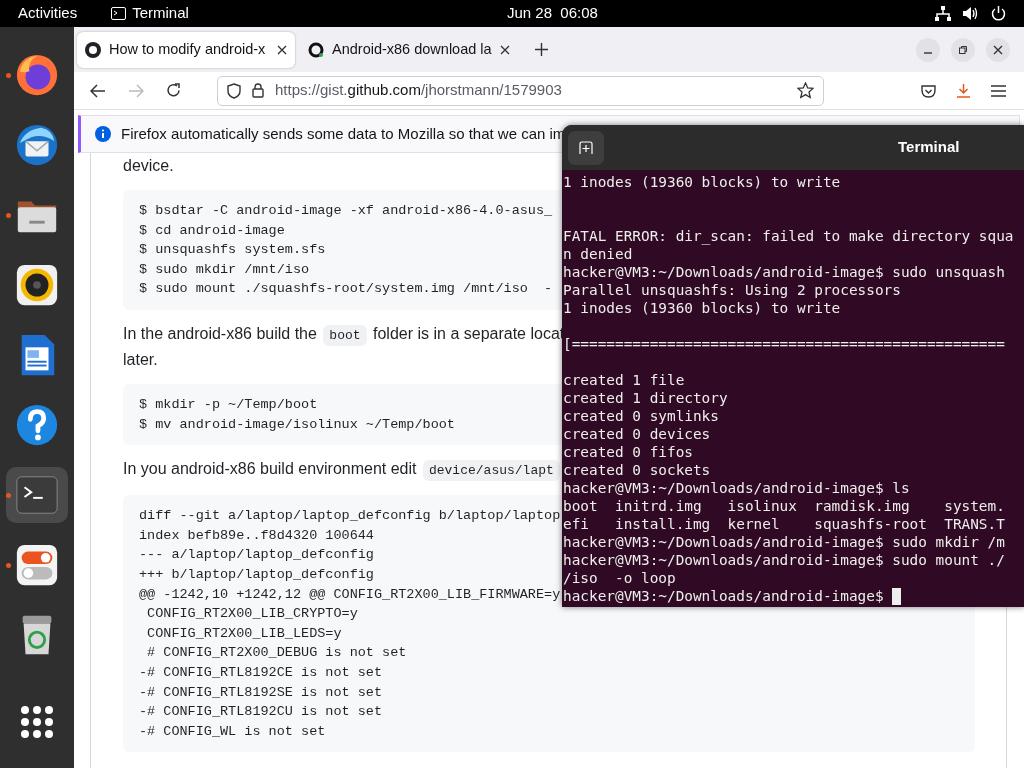  I want to click on paragraph: In you android-x86 build environment edit device/asus/lapt, so click(342, 470).